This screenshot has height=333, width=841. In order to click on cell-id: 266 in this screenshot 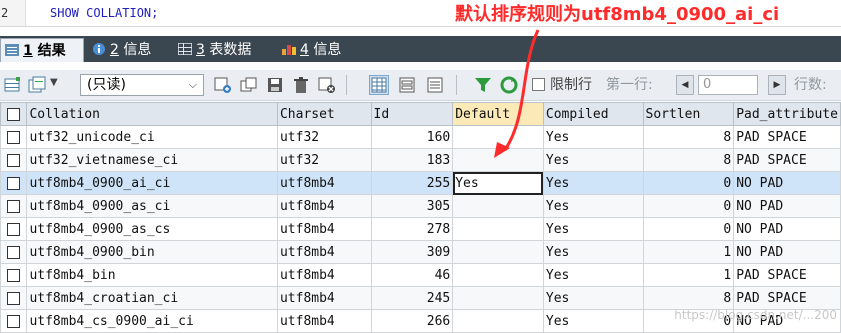, I will do `click(412, 321)`.